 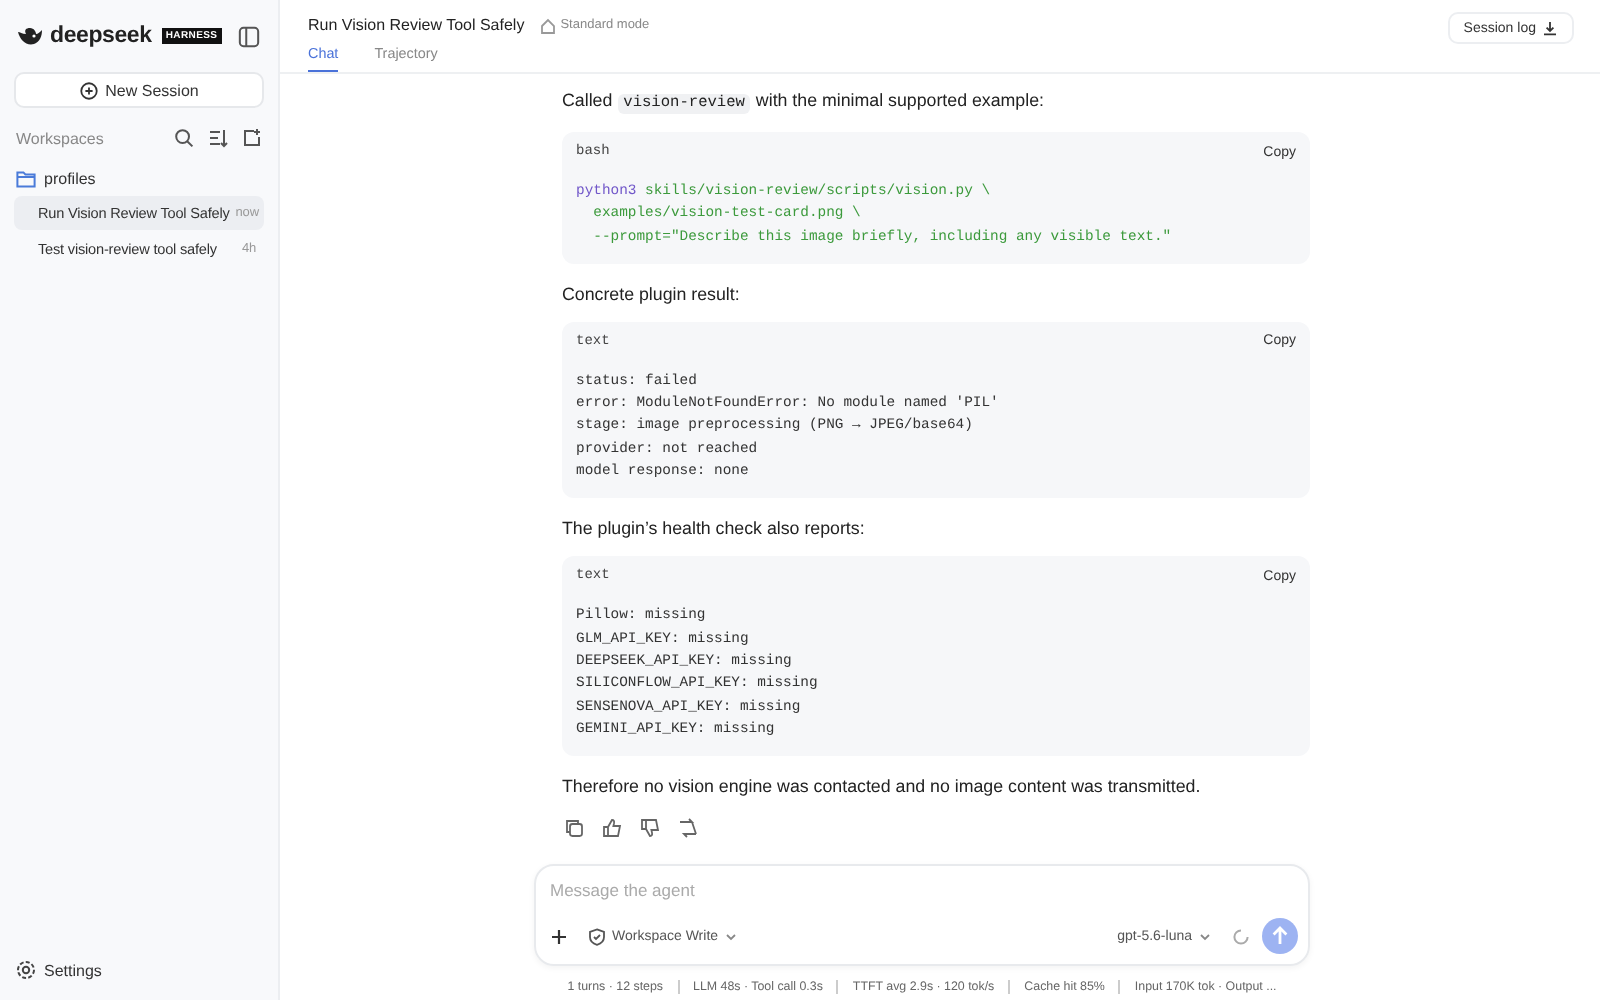 I want to click on shield-icon, so click(x=597, y=936).